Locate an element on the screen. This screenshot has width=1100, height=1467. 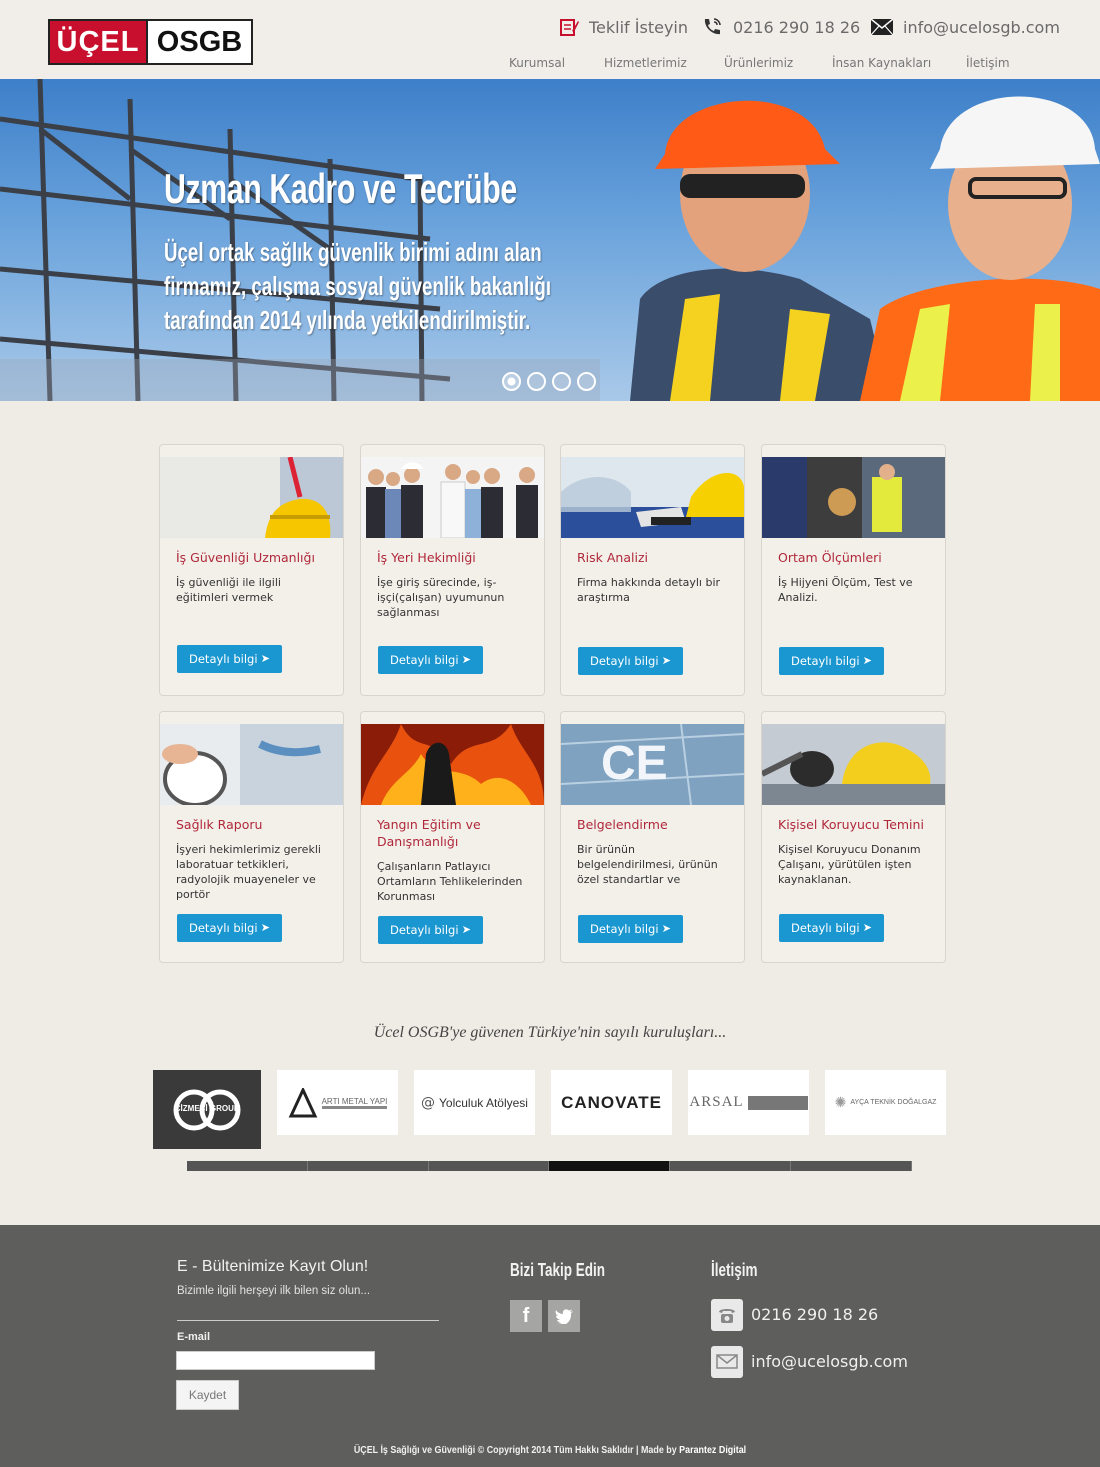
service-image-ce-mark: CE is located at coordinates (652, 764).